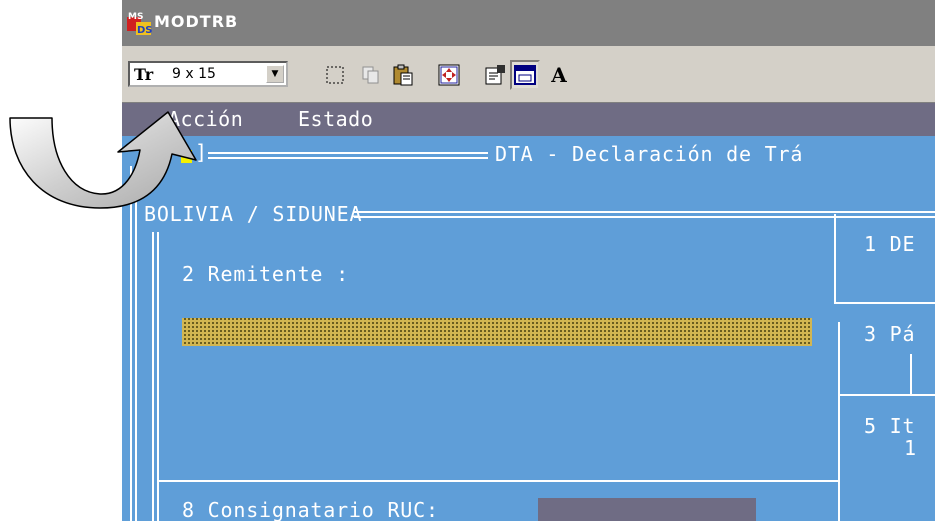 The height and width of the screenshot is (521, 935). Describe the element at coordinates (144, 74) in the screenshot. I see `truetype-icon: Tr` at that location.